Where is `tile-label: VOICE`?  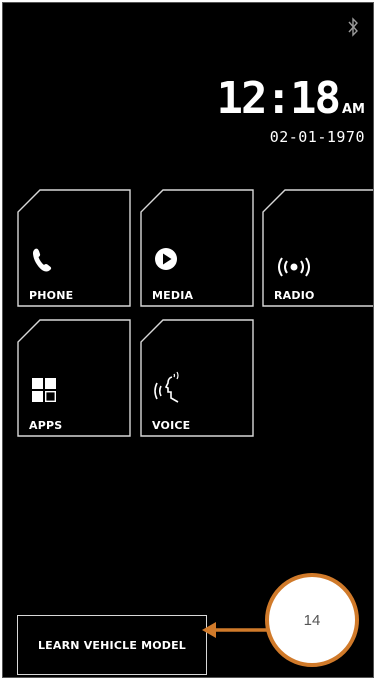
tile-label: VOICE is located at coordinates (171, 425).